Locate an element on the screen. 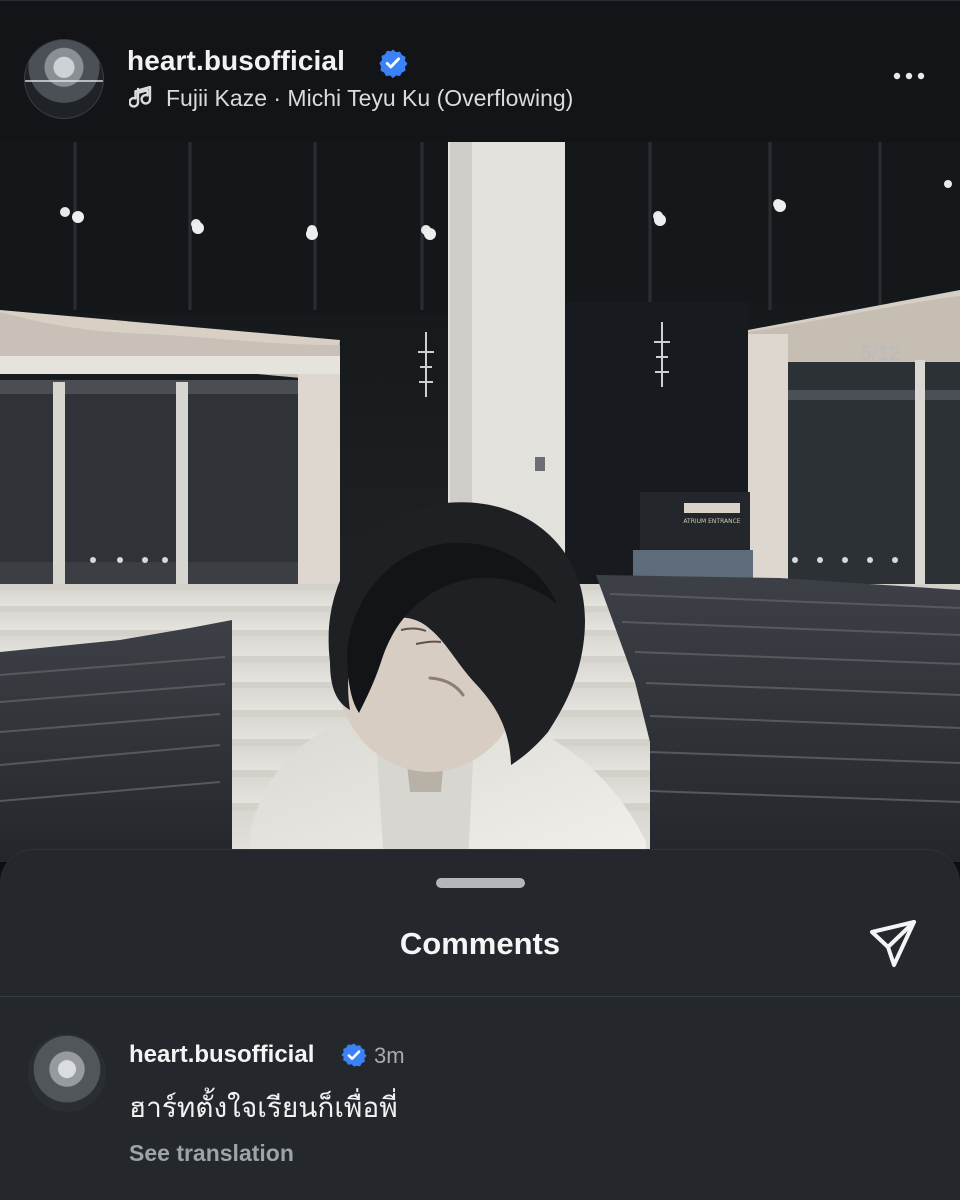 This screenshot has width=960, height=1200. see-translation-link: See translation is located at coordinates (211, 1153).